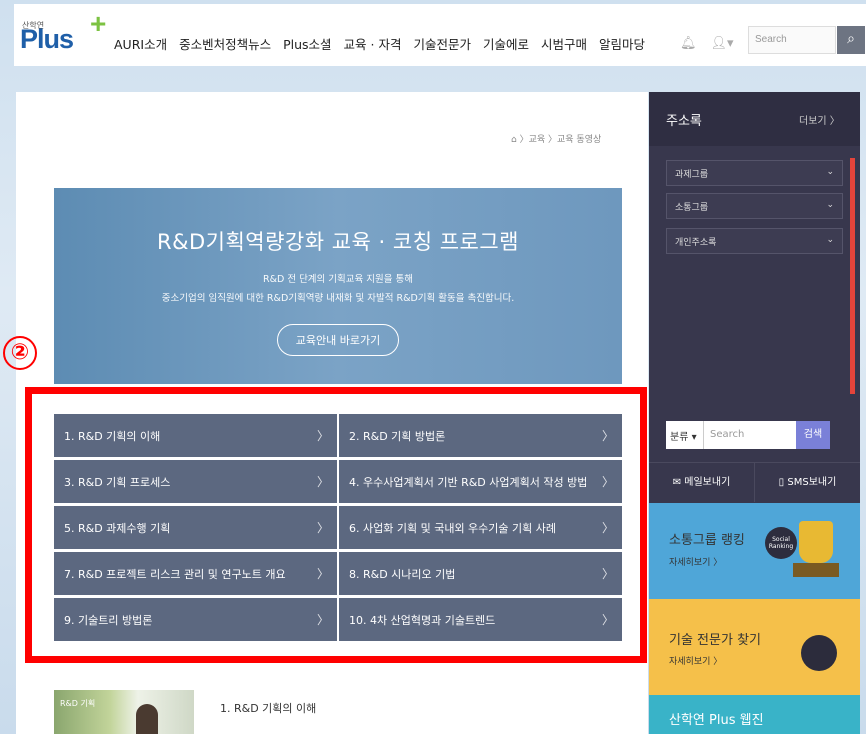 Image resolution: width=866 pixels, height=734 pixels. Describe the element at coordinates (819, 119) in the screenshot. I see `more-link: 더보기 〉` at that location.